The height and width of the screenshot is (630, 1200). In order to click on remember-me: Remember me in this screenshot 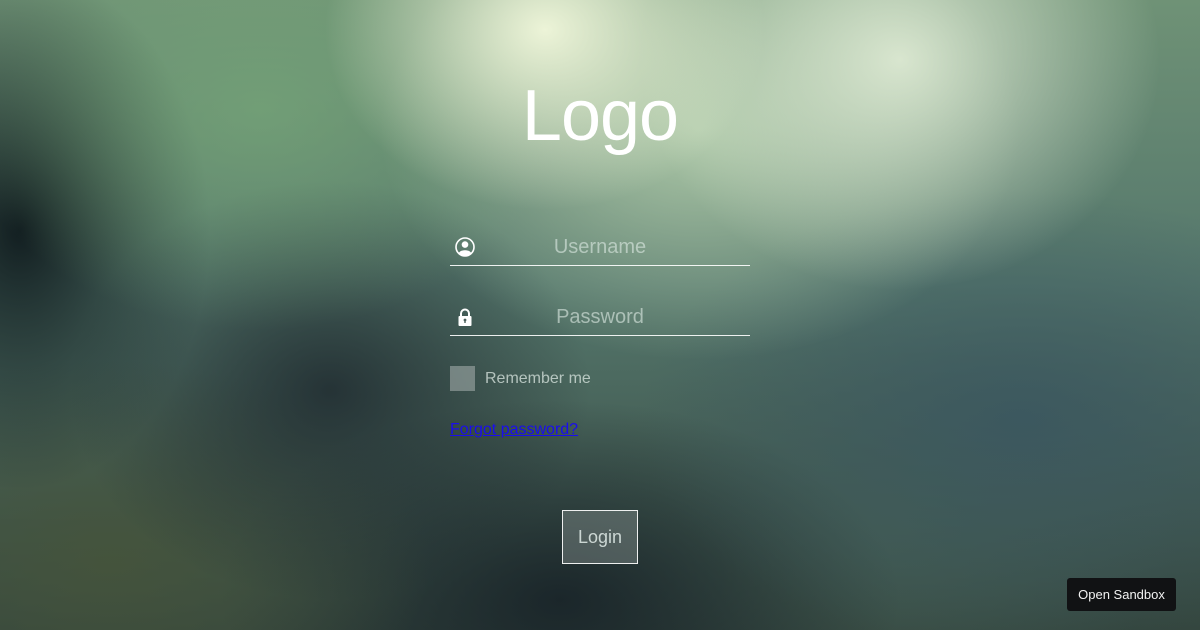, I will do `click(520, 378)`.